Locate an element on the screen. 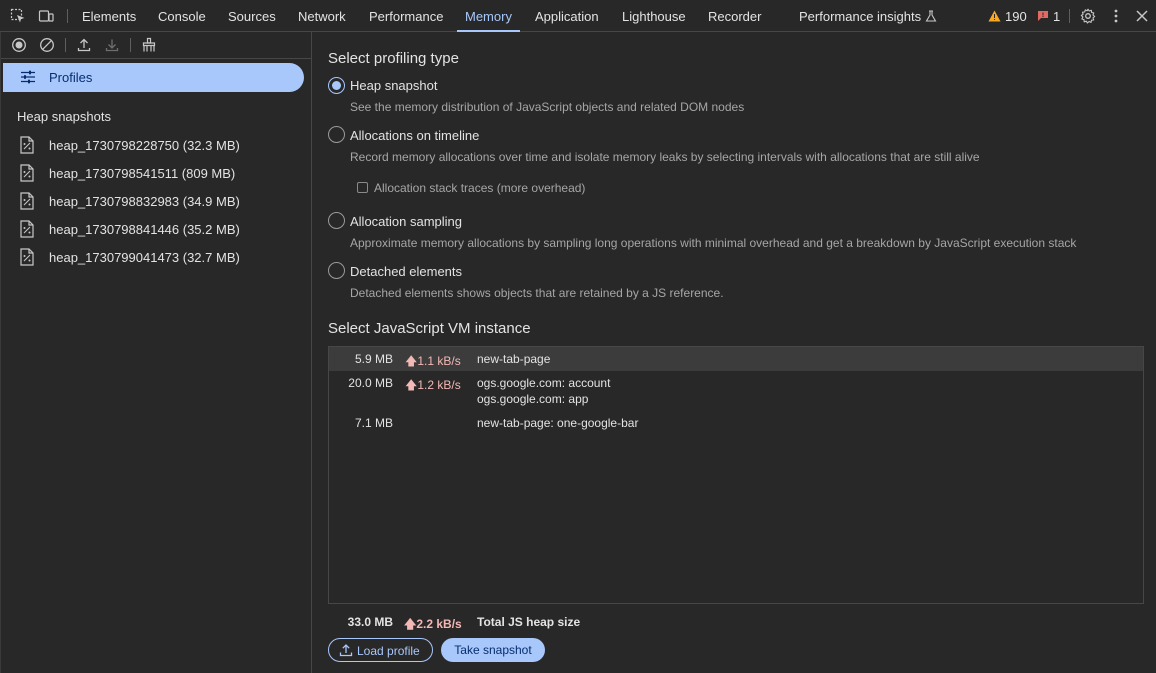 The image size is (1156, 673). heap-snapshot-label: heap_1730798228750 (32.3 MB) is located at coordinates (144, 145).